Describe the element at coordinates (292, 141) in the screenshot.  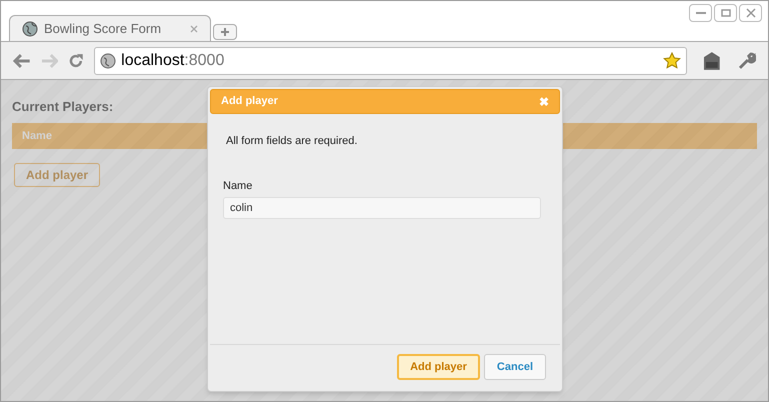
I see `dialog-message: All form fields are required.` at that location.